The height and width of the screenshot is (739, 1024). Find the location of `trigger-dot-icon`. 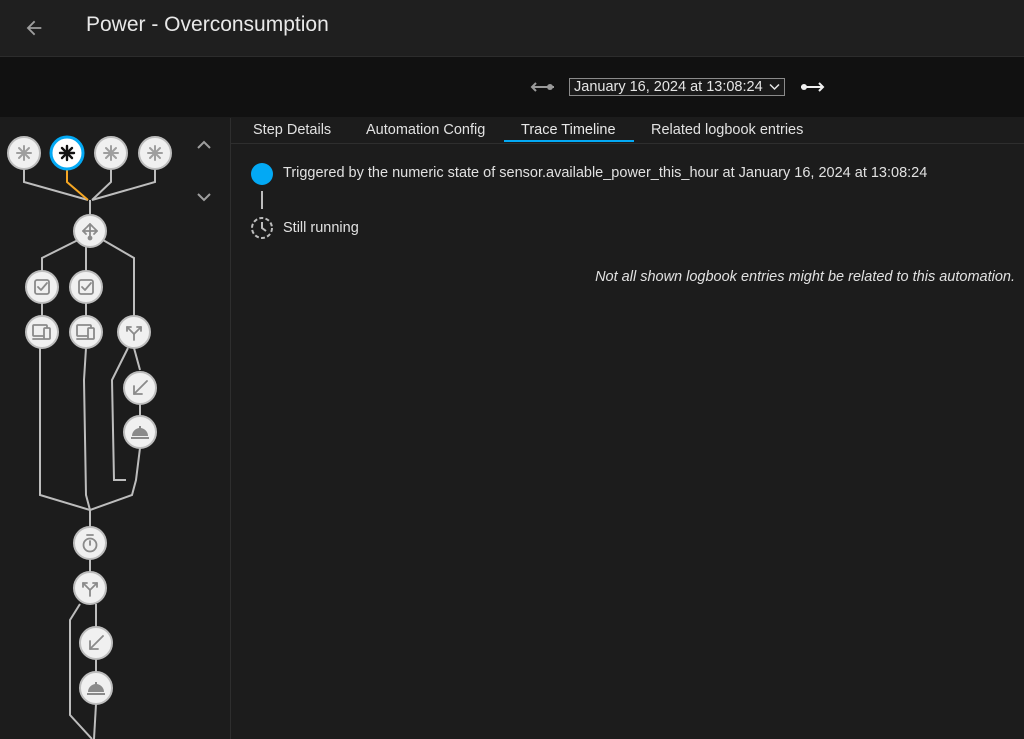

trigger-dot-icon is located at coordinates (262, 174).